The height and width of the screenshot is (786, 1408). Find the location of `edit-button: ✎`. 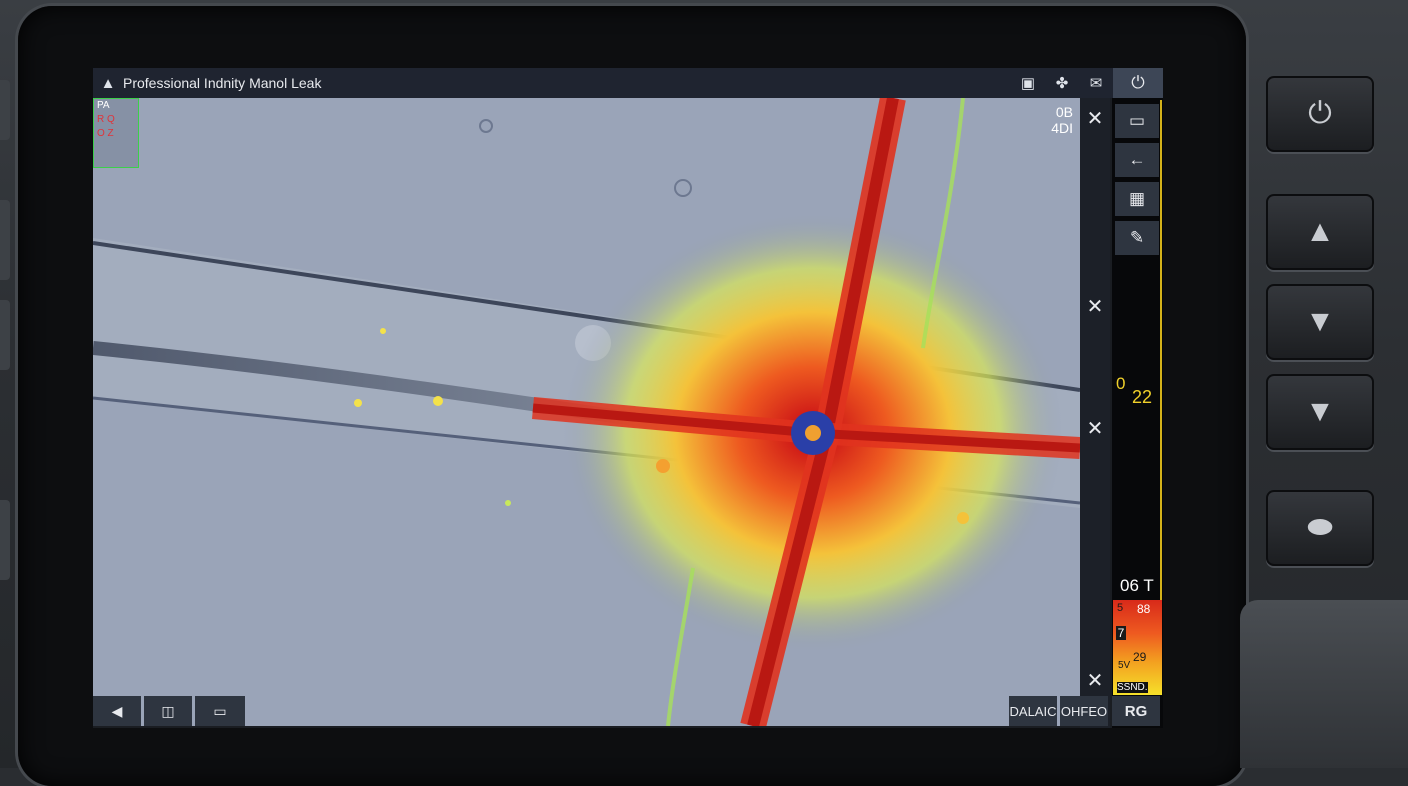

edit-button: ✎ is located at coordinates (1137, 238).